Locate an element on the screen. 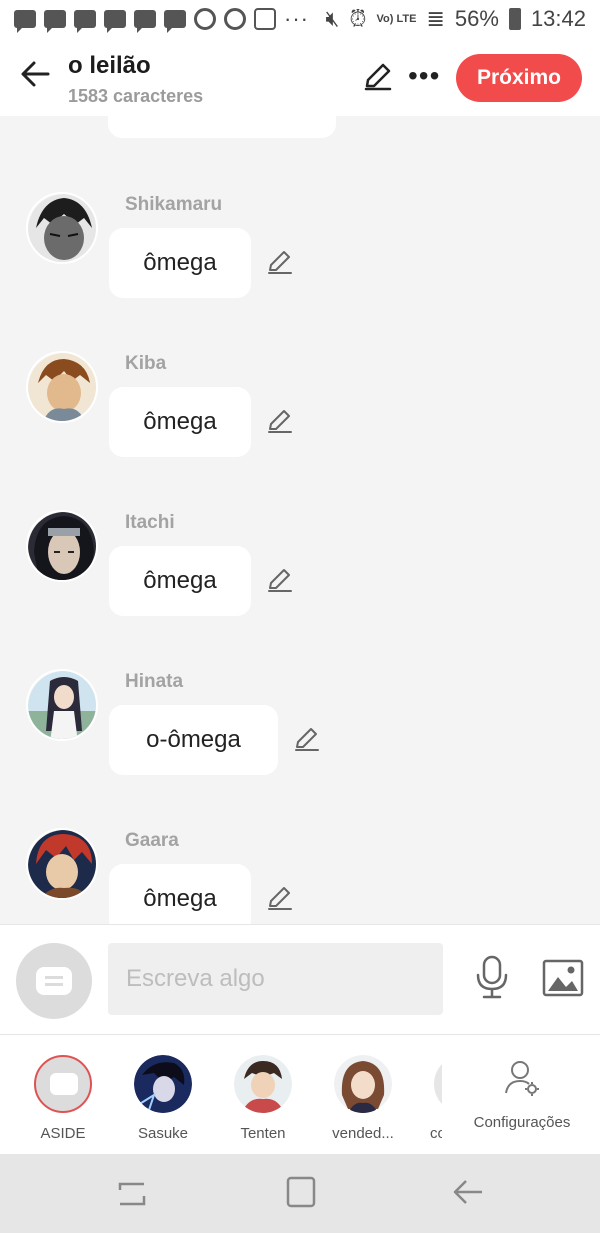  persona-aside: ASIDE is located at coordinates (63, 1098).